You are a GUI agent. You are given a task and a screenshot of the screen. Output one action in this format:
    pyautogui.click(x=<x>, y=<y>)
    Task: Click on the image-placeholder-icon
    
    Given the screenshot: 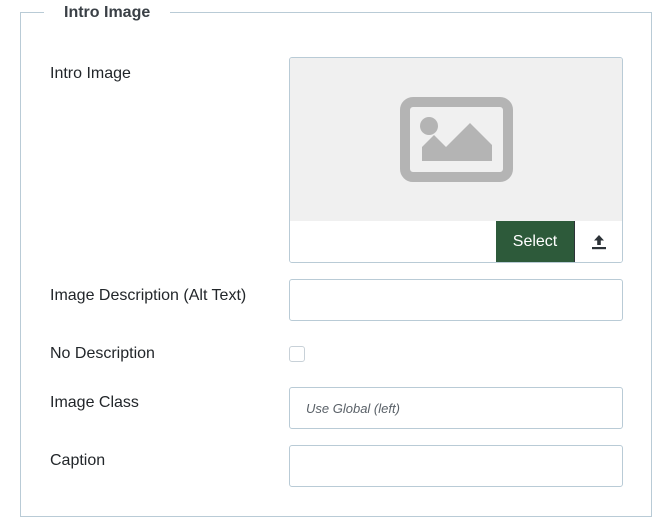 What is the action you would take?
    pyautogui.click(x=456, y=139)
    